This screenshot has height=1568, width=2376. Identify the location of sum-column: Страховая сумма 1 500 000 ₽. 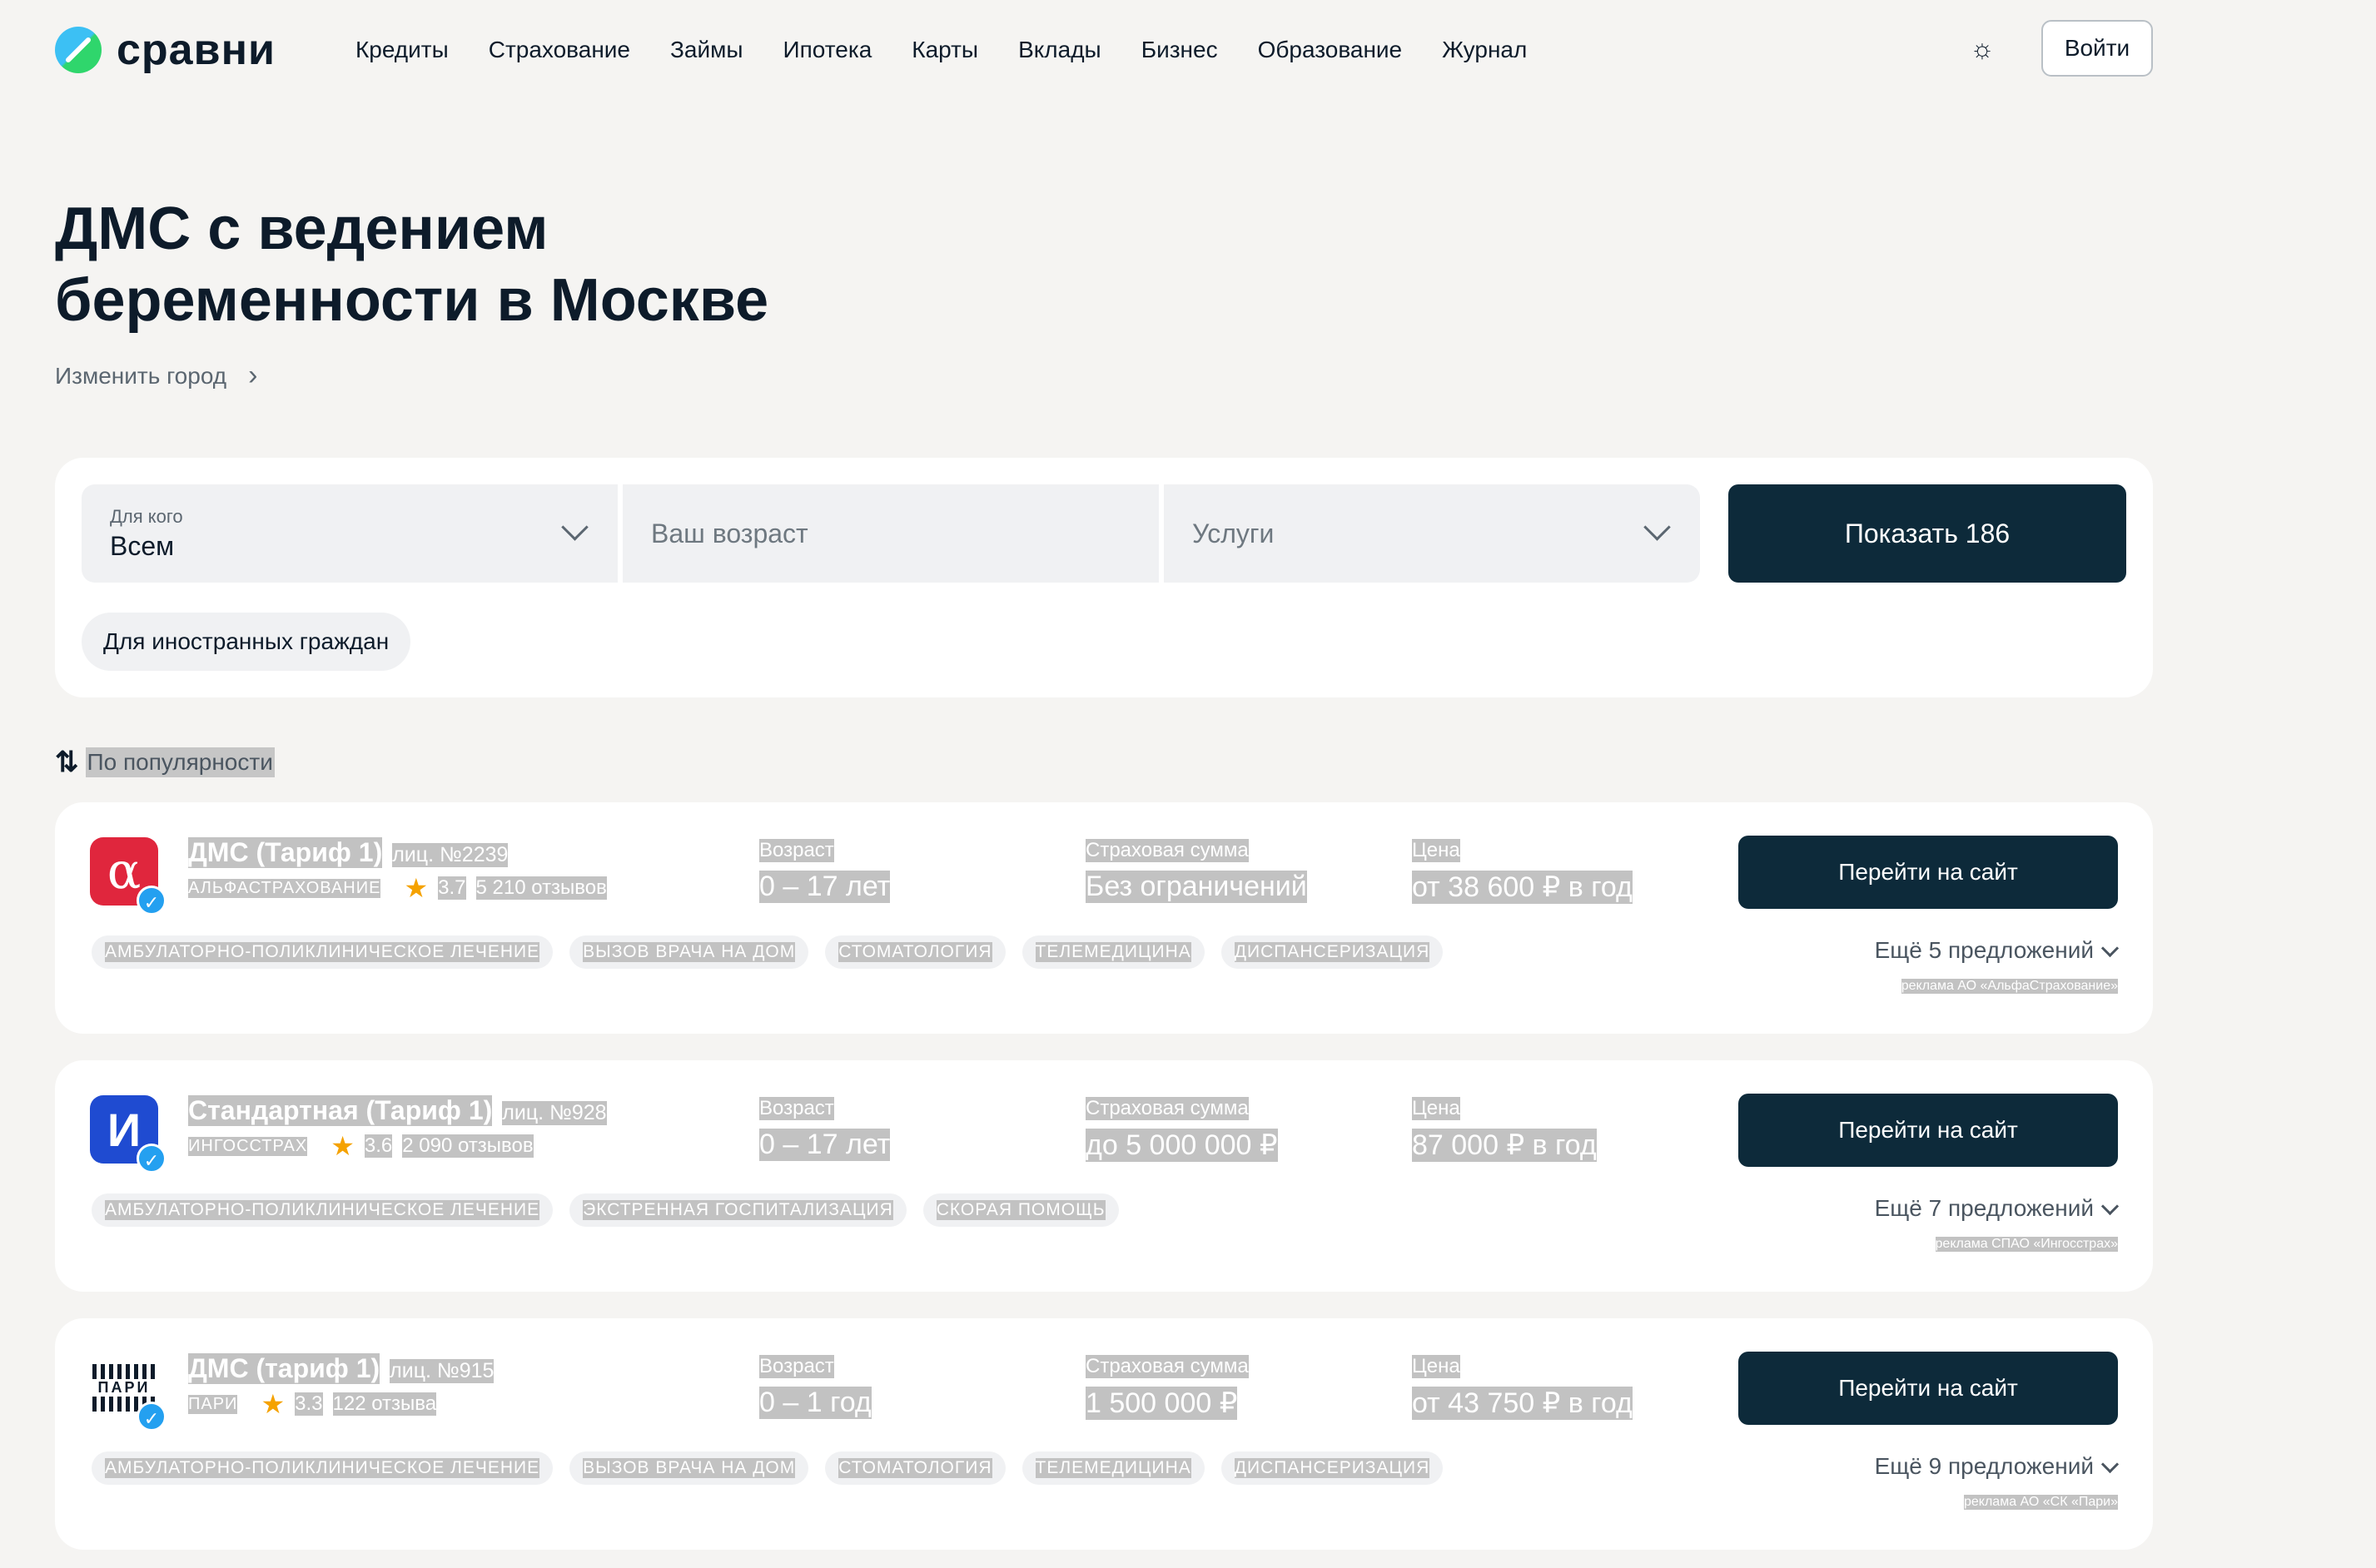
(1167, 1387).